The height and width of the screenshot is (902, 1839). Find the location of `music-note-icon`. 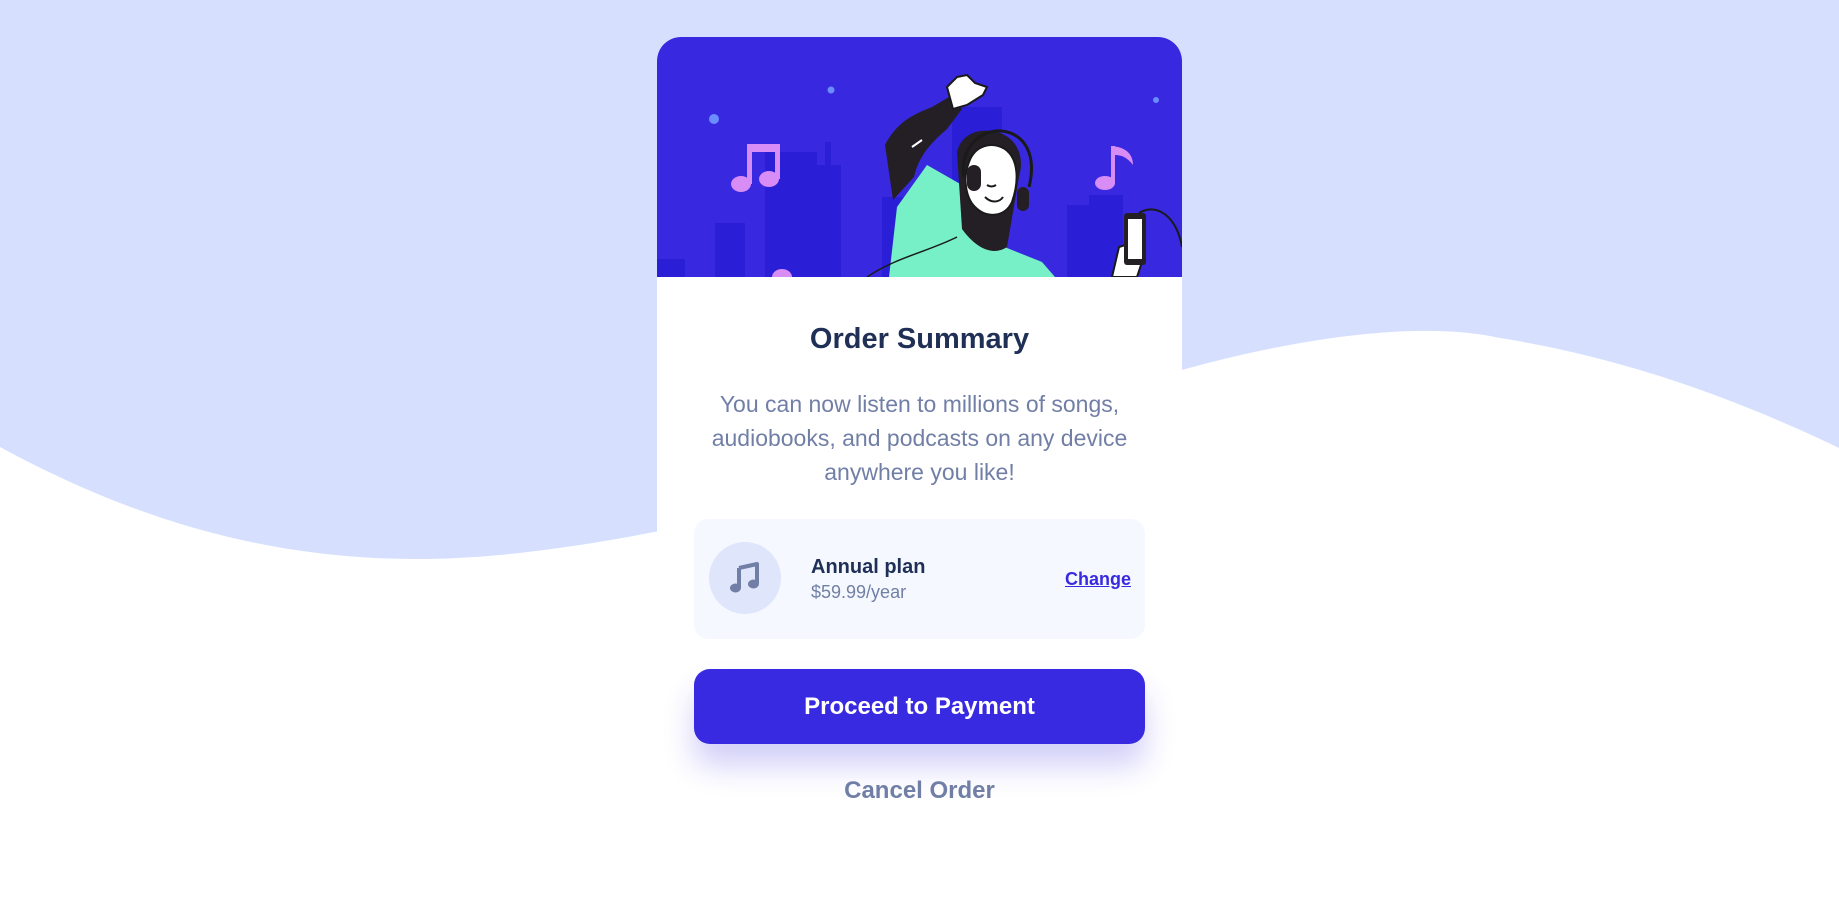

music-note-icon is located at coordinates (745, 578).